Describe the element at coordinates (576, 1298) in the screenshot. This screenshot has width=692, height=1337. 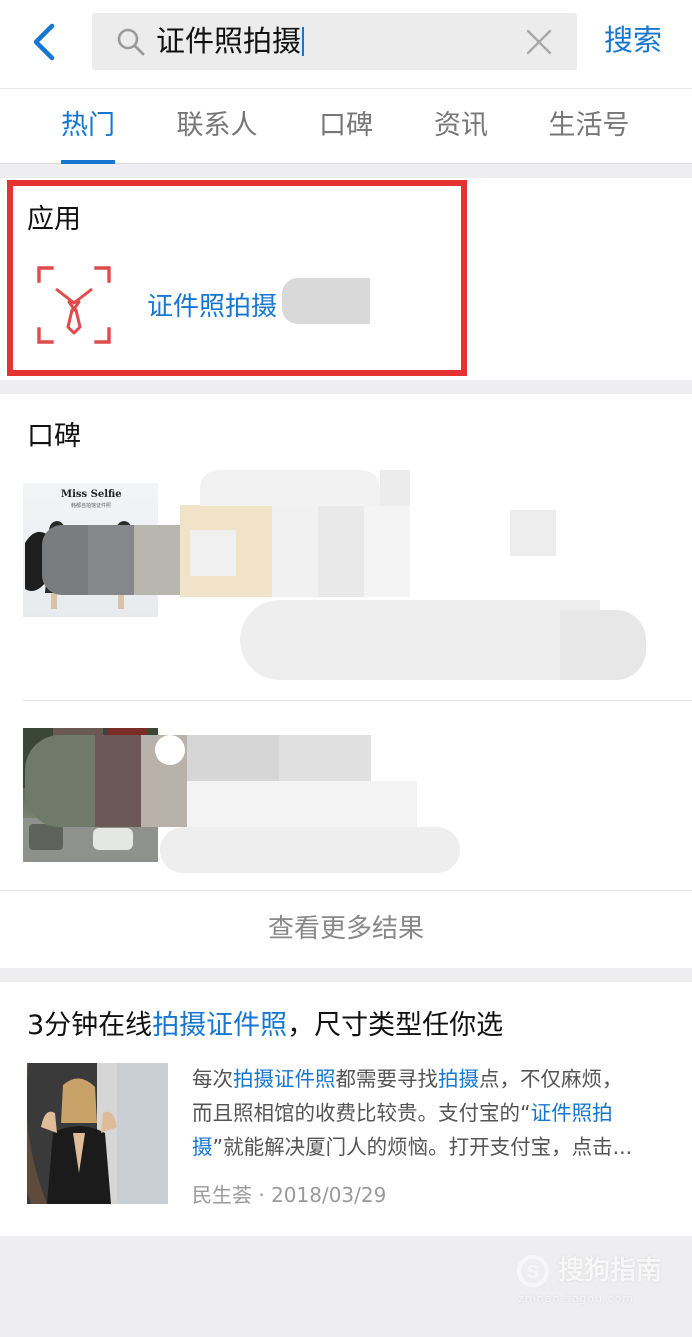
I see `watermark-url: zhinan.sogou.com` at that location.